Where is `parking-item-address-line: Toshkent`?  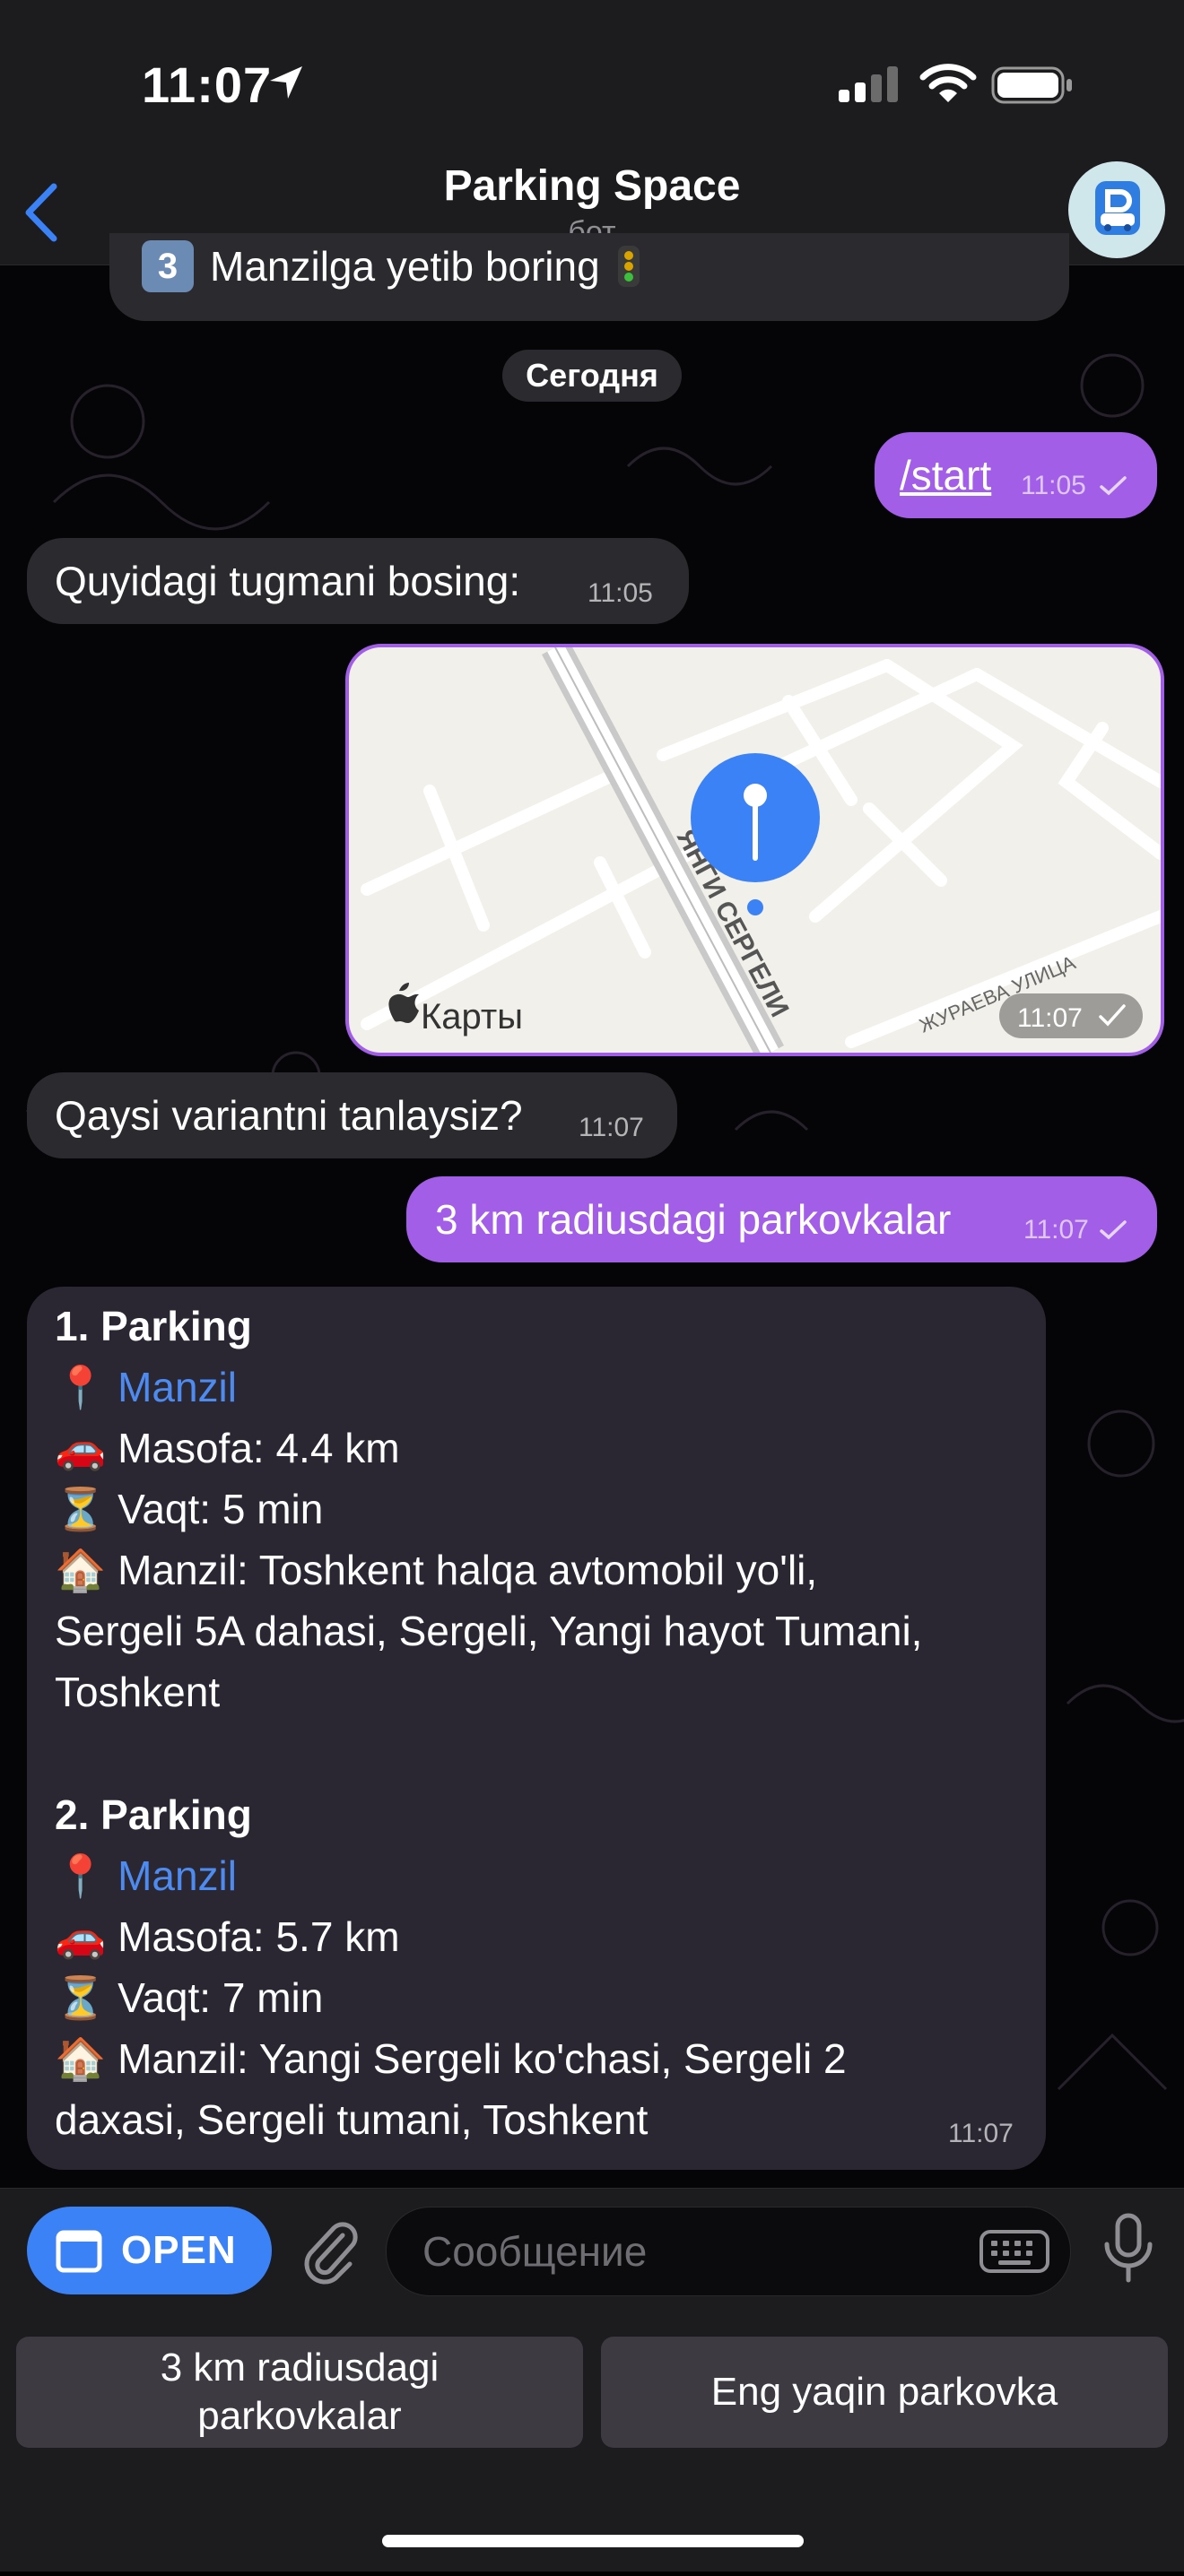 parking-item-address-line: Toshkent is located at coordinates (138, 1692).